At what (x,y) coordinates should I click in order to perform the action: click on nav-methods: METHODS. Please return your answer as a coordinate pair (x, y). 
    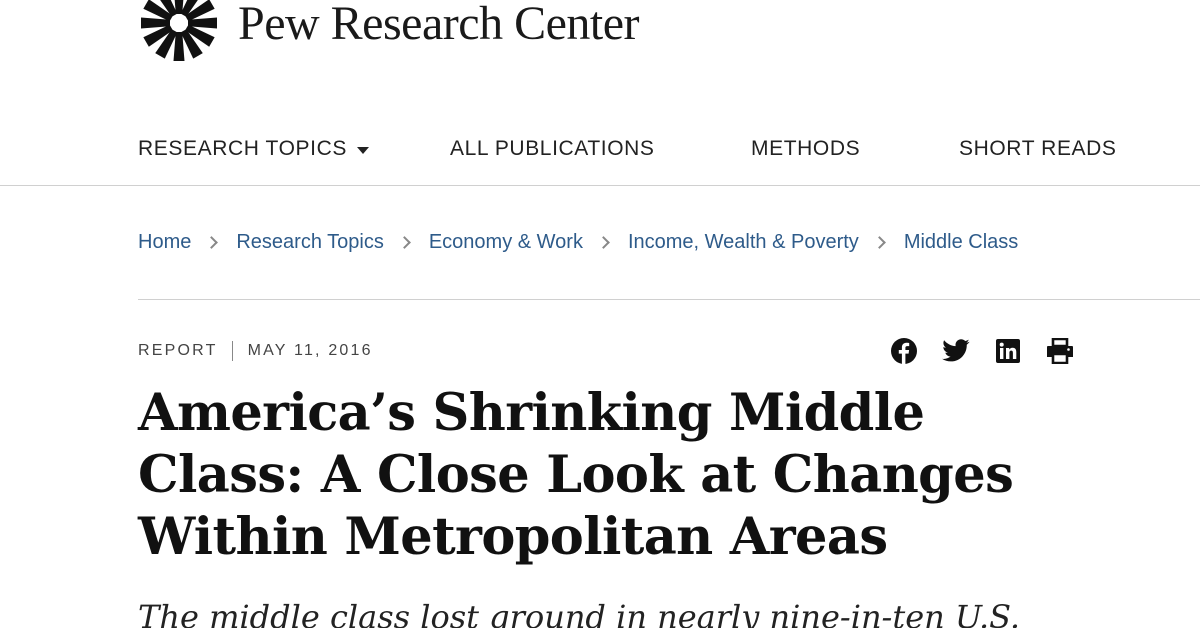
    Looking at the image, I should click on (805, 149).